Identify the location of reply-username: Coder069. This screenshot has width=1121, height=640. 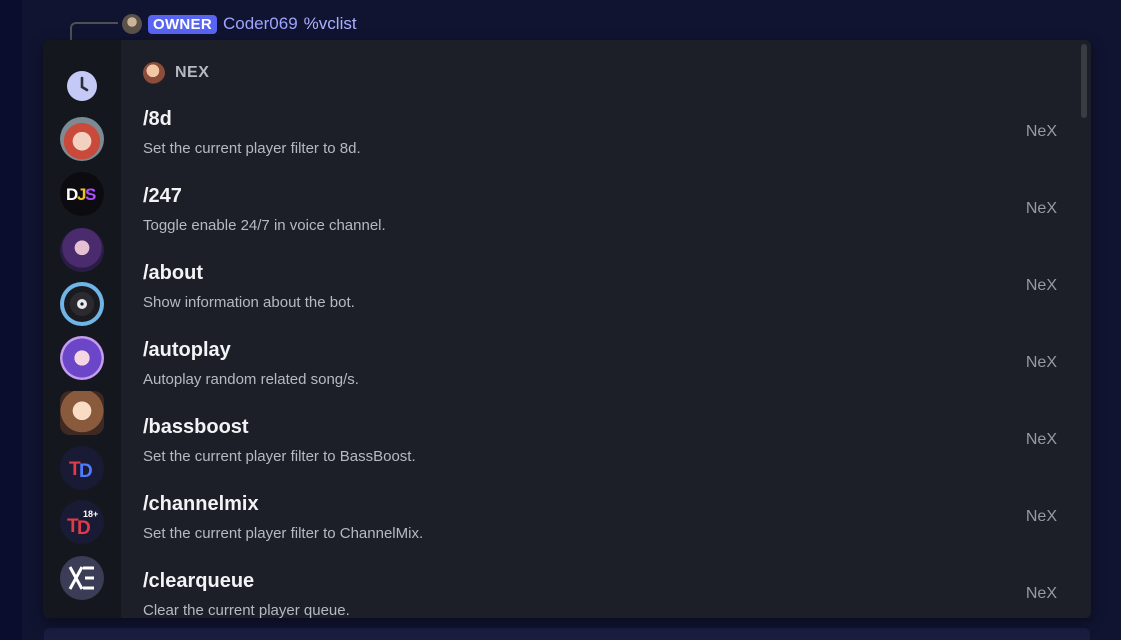
(260, 24).